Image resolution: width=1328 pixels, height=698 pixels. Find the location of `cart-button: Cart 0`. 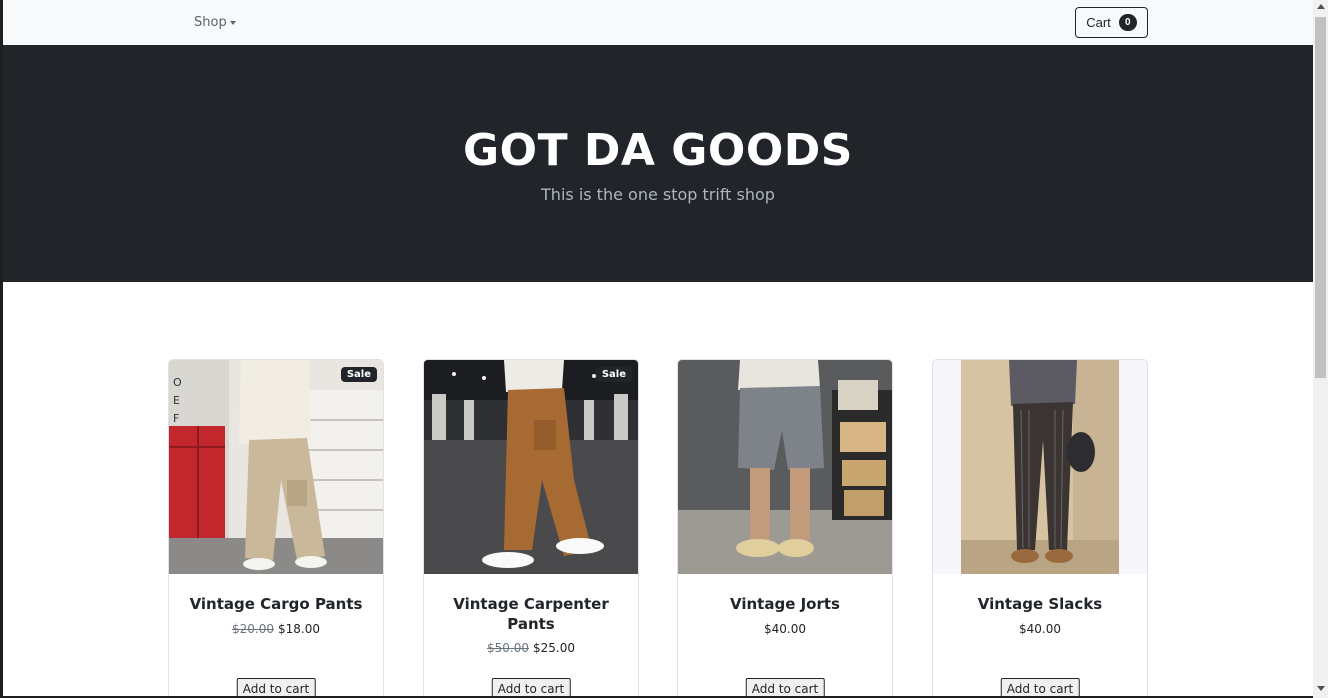

cart-button: Cart 0 is located at coordinates (1111, 22).